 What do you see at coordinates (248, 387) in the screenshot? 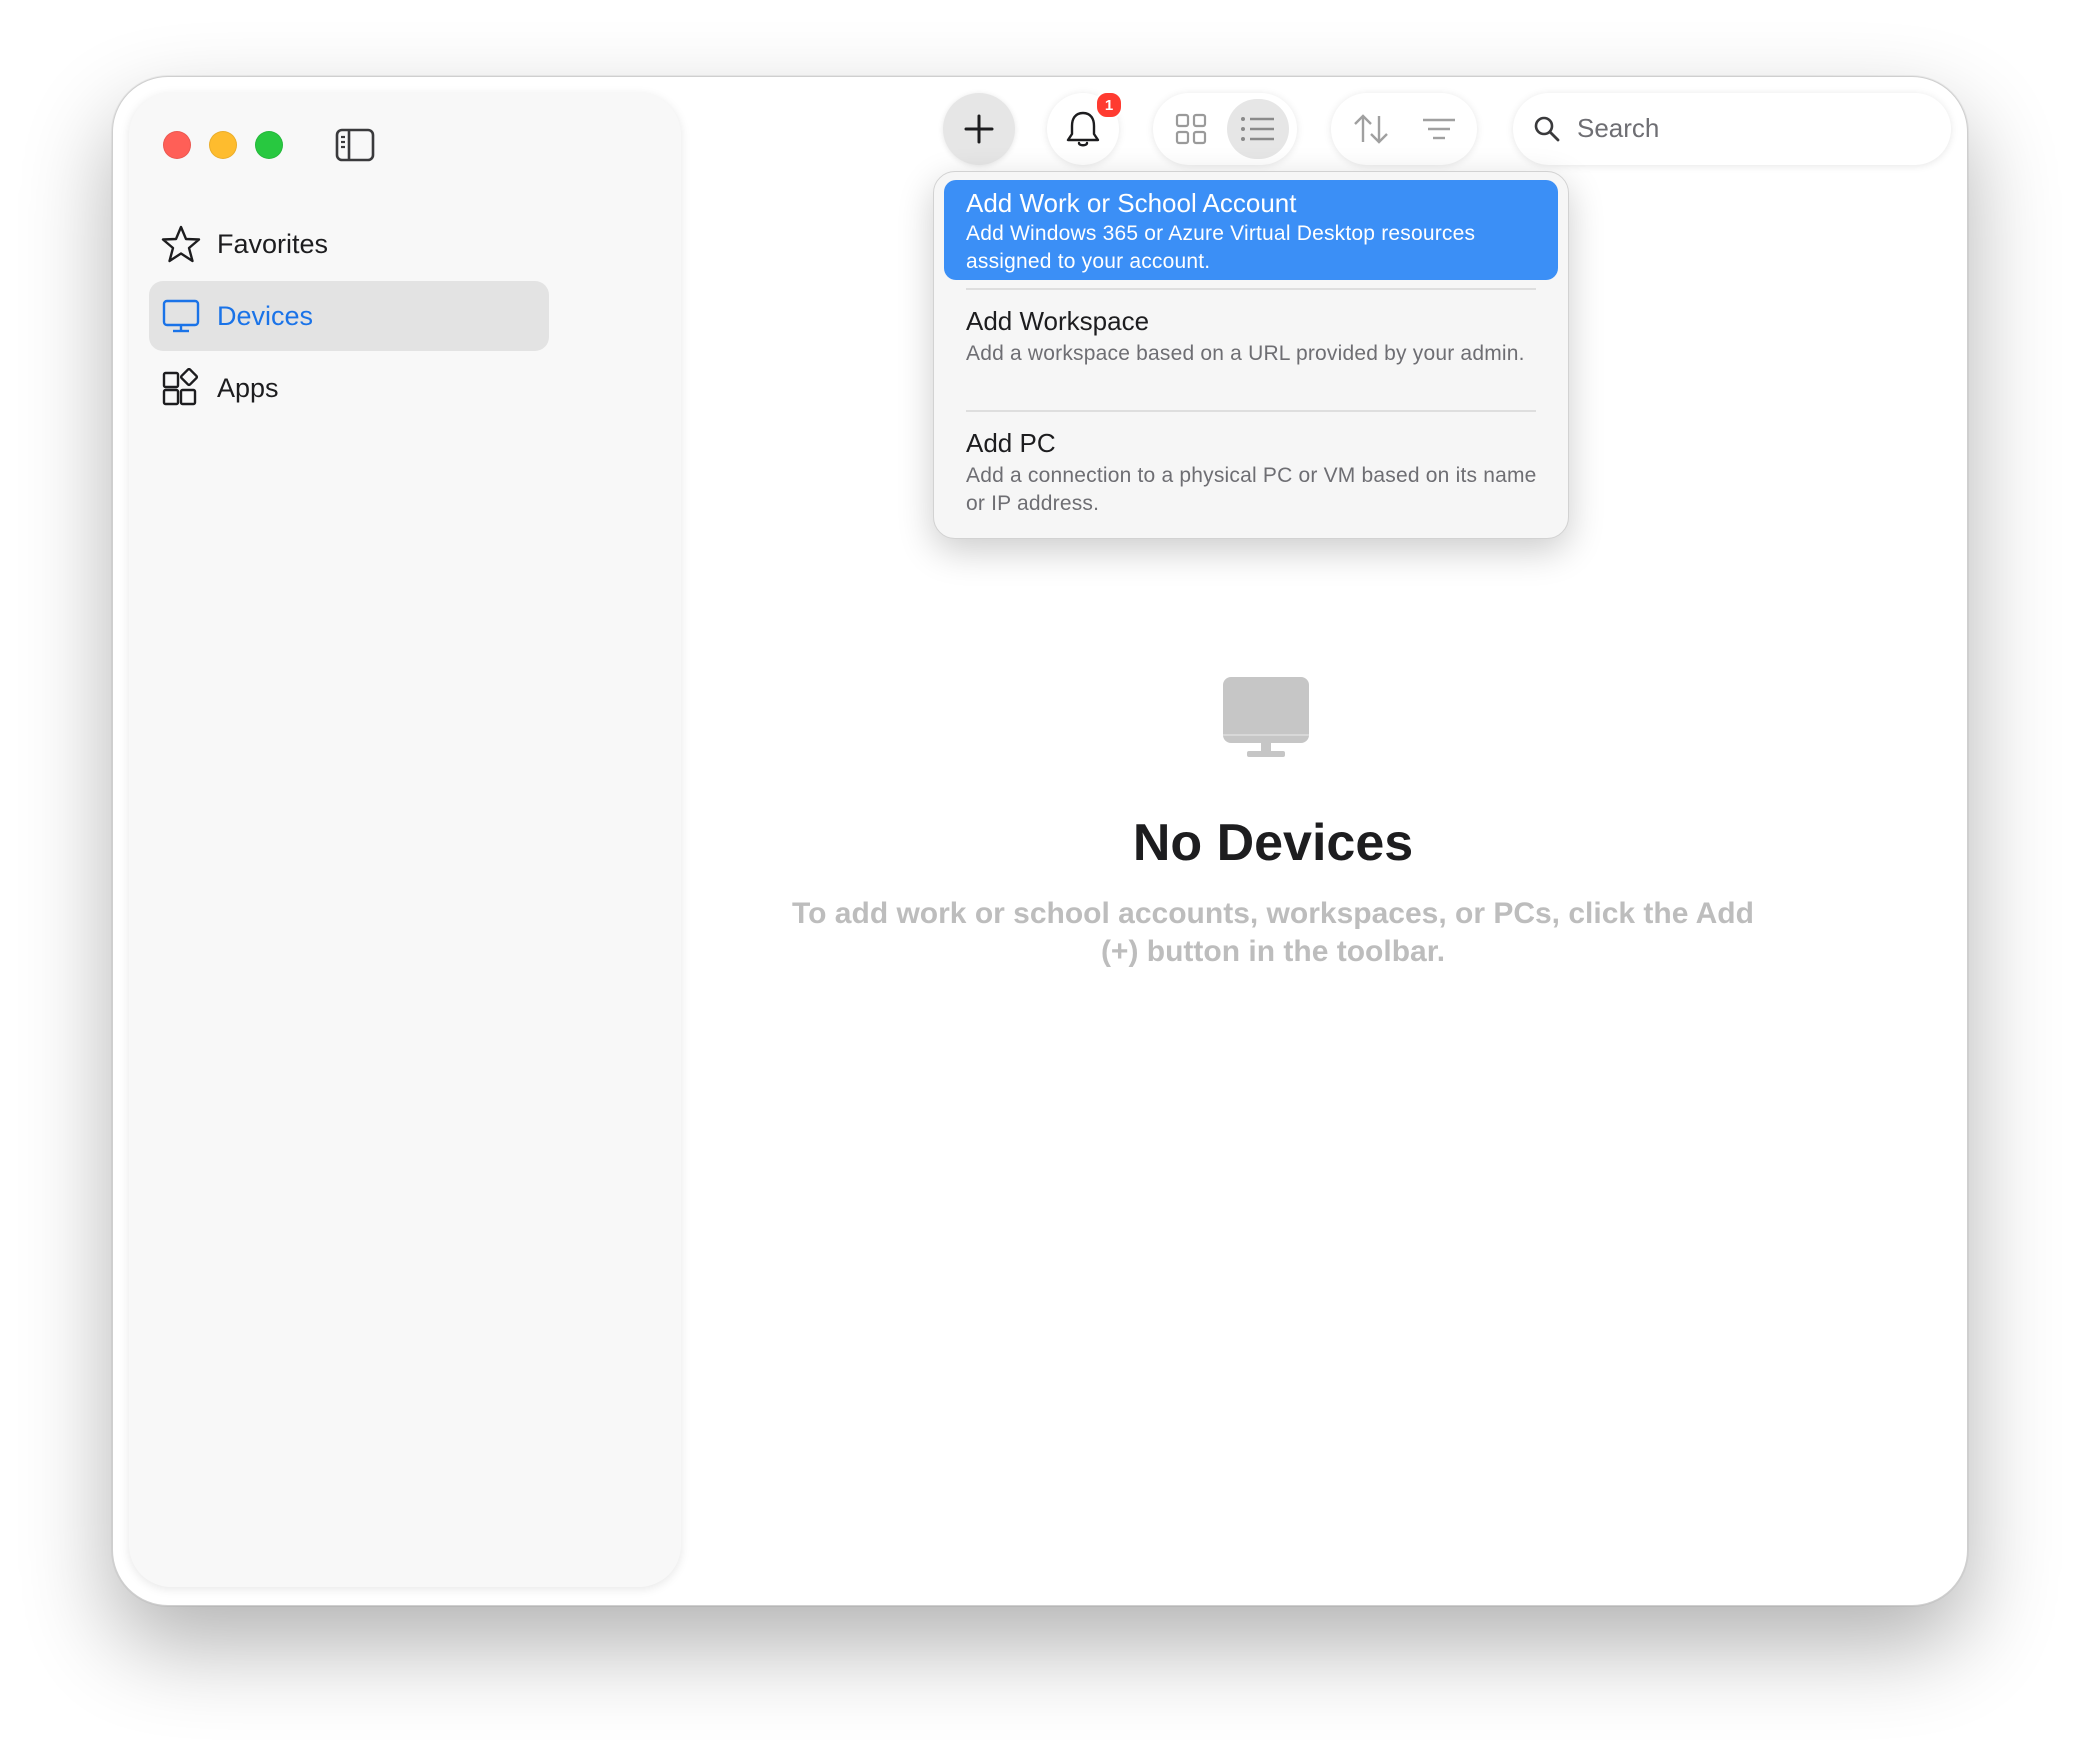
I see `sidebar-item-label: Apps` at bounding box center [248, 387].